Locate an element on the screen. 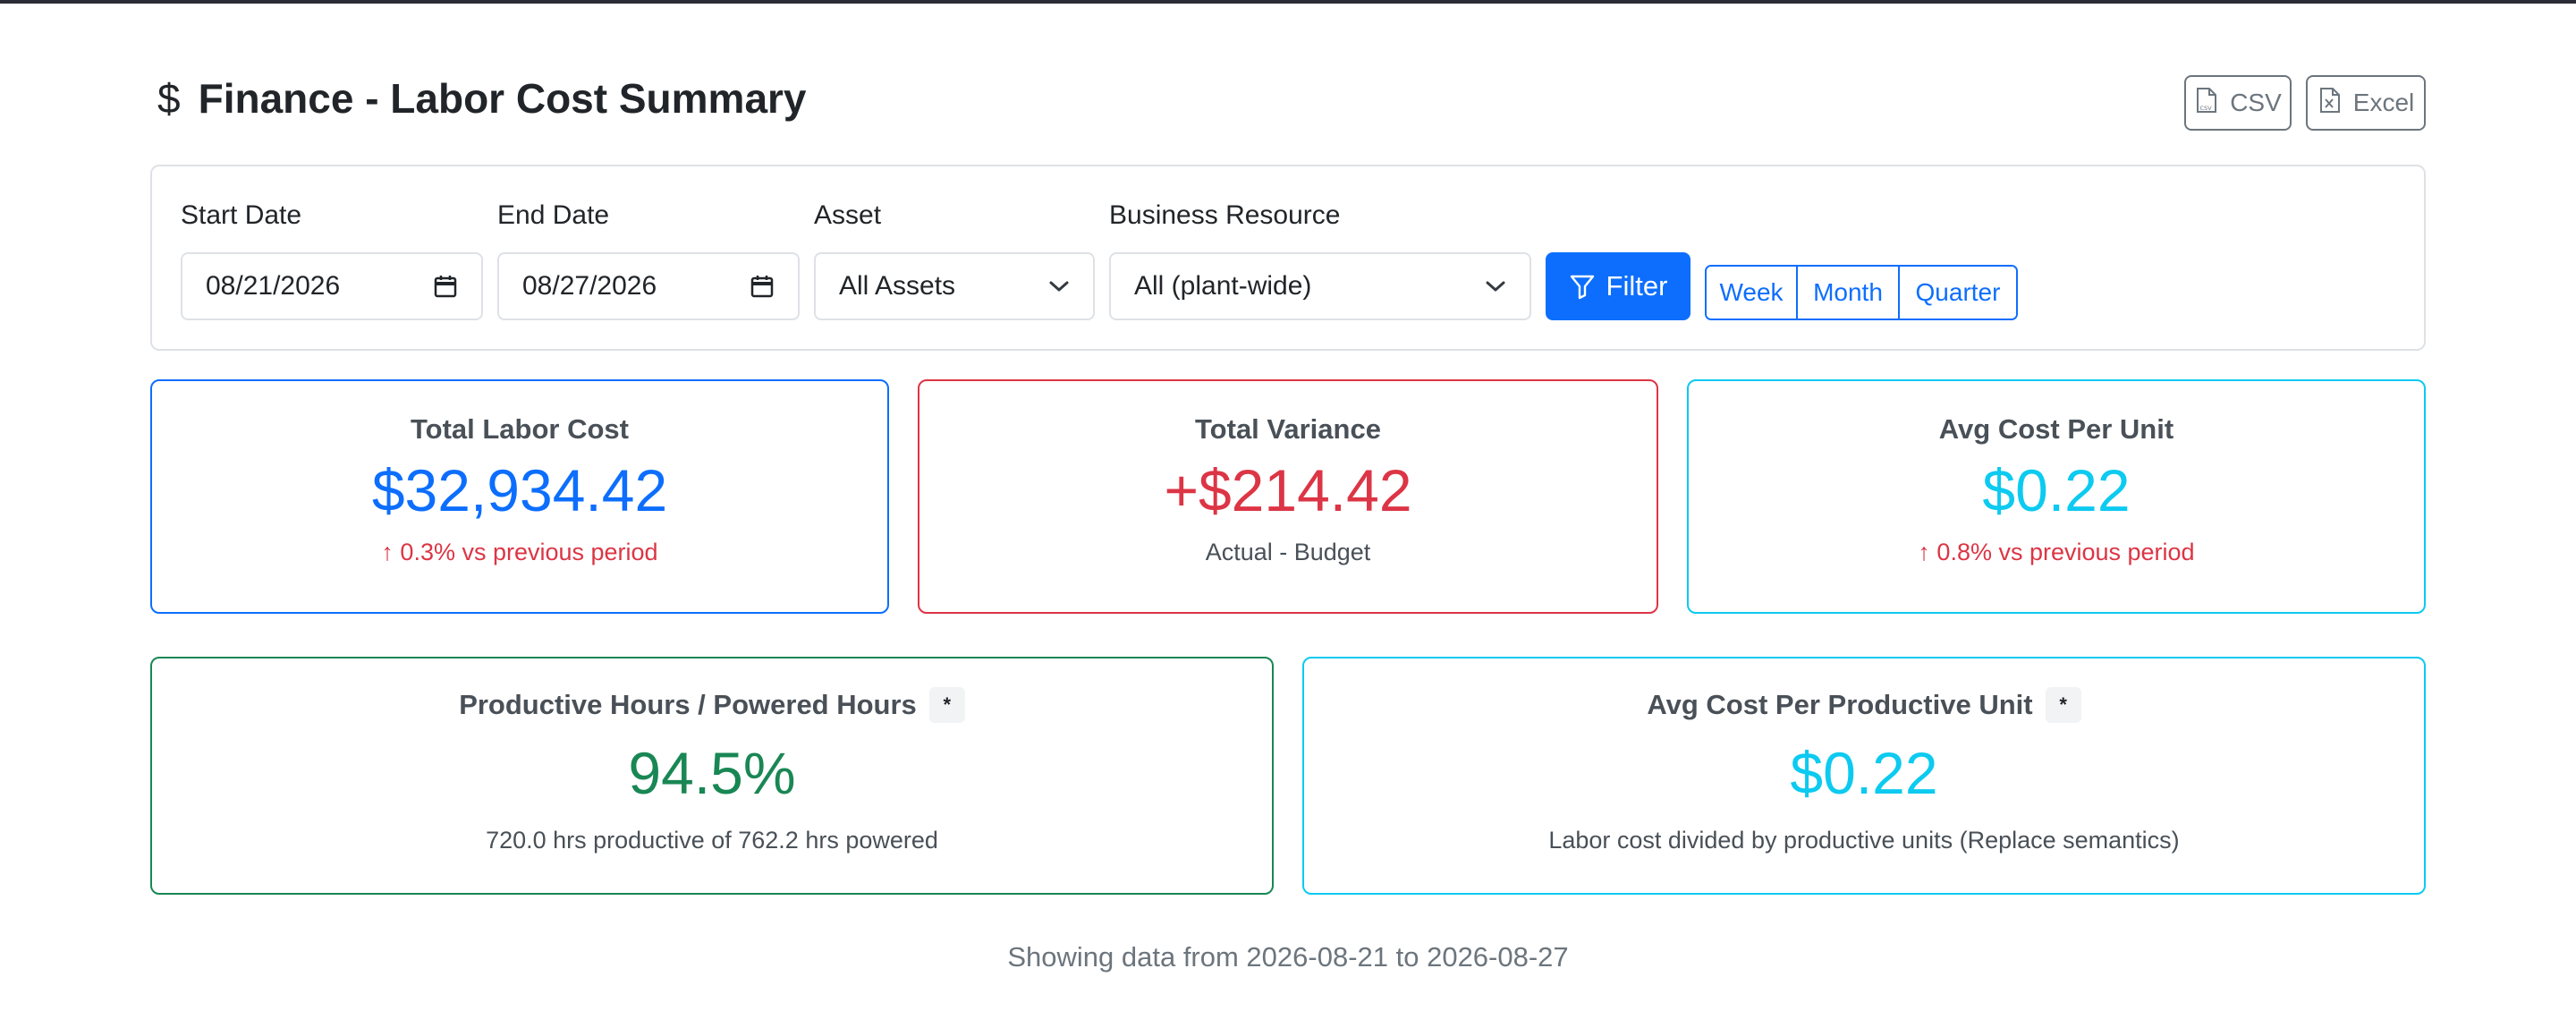 This screenshot has width=2576, height=1011. asset-select-value: All Assets is located at coordinates (897, 286).